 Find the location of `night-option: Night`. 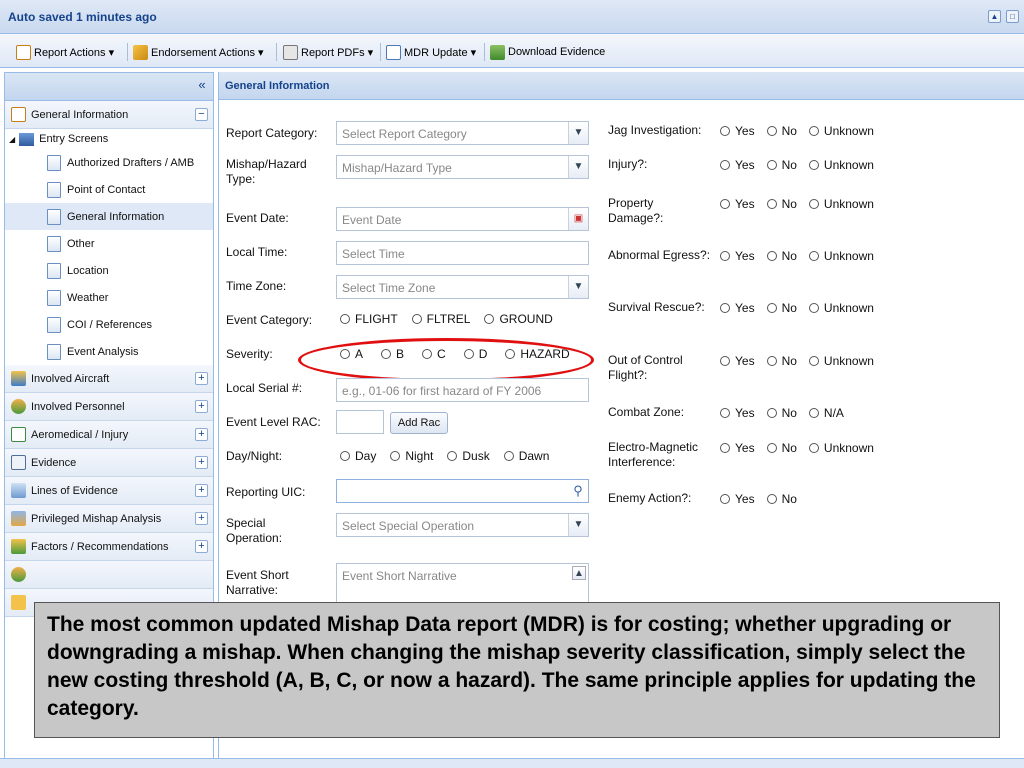

night-option: Night is located at coordinates (411, 456).